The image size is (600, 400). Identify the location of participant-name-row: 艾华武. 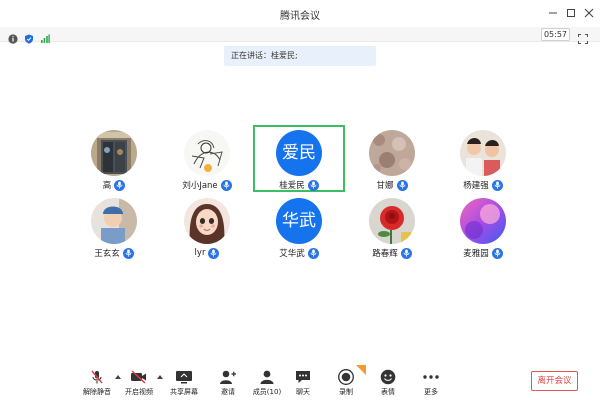
(299, 253).